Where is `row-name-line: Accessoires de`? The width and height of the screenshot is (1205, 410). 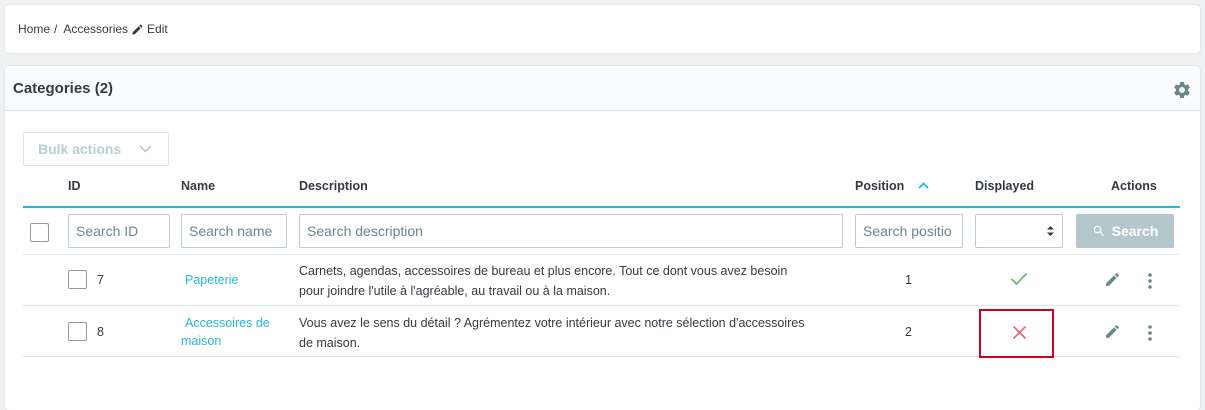 row-name-line: Accessoires de is located at coordinates (227, 323).